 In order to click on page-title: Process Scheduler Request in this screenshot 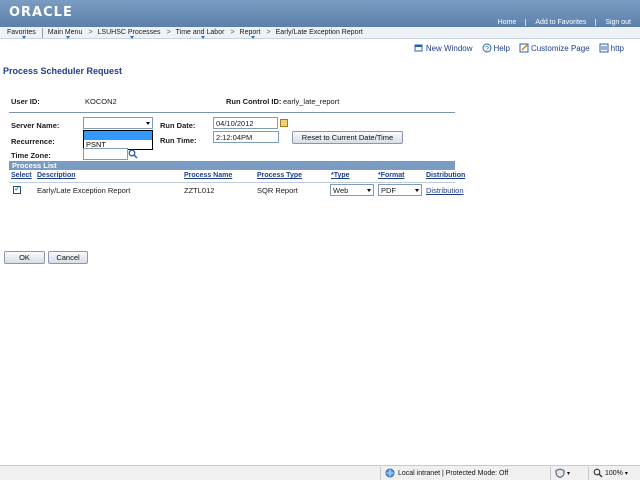, I will do `click(63, 71)`.